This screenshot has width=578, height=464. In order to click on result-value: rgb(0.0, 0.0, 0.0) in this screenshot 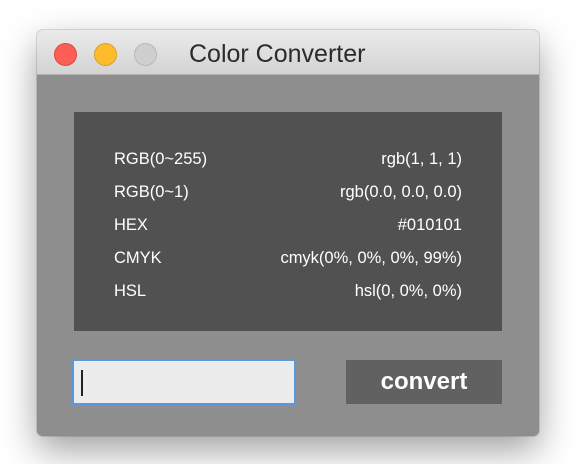, I will do `click(401, 192)`.